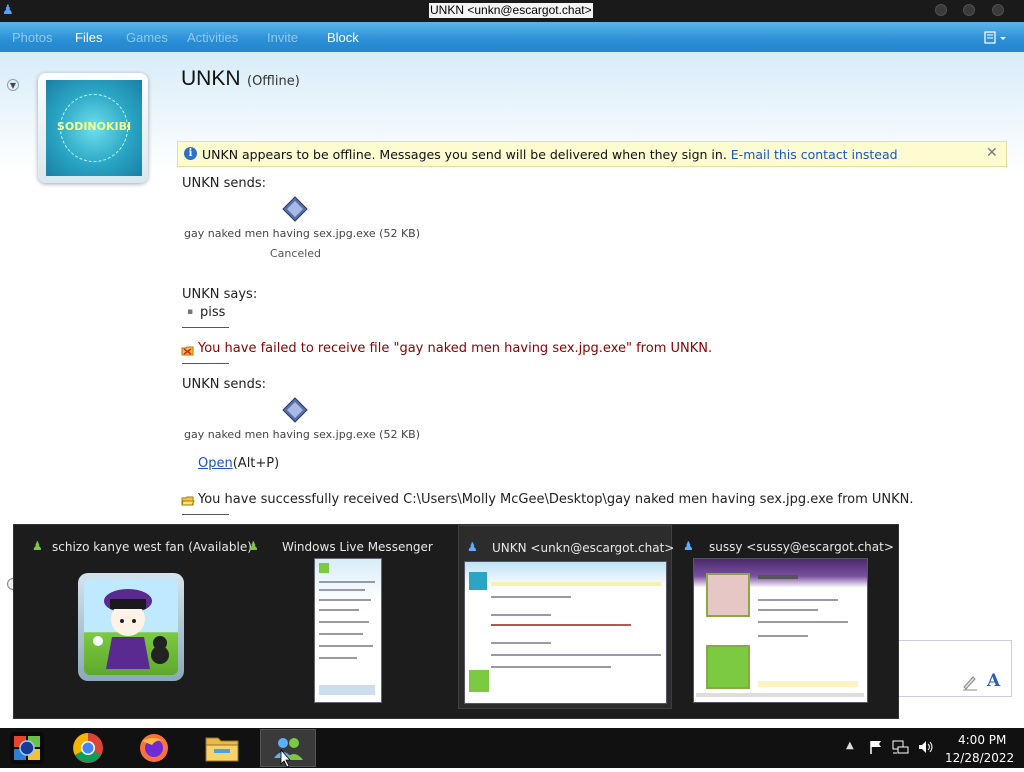  Describe the element at coordinates (32, 37) in the screenshot. I see `menu-photos: Photos` at that location.